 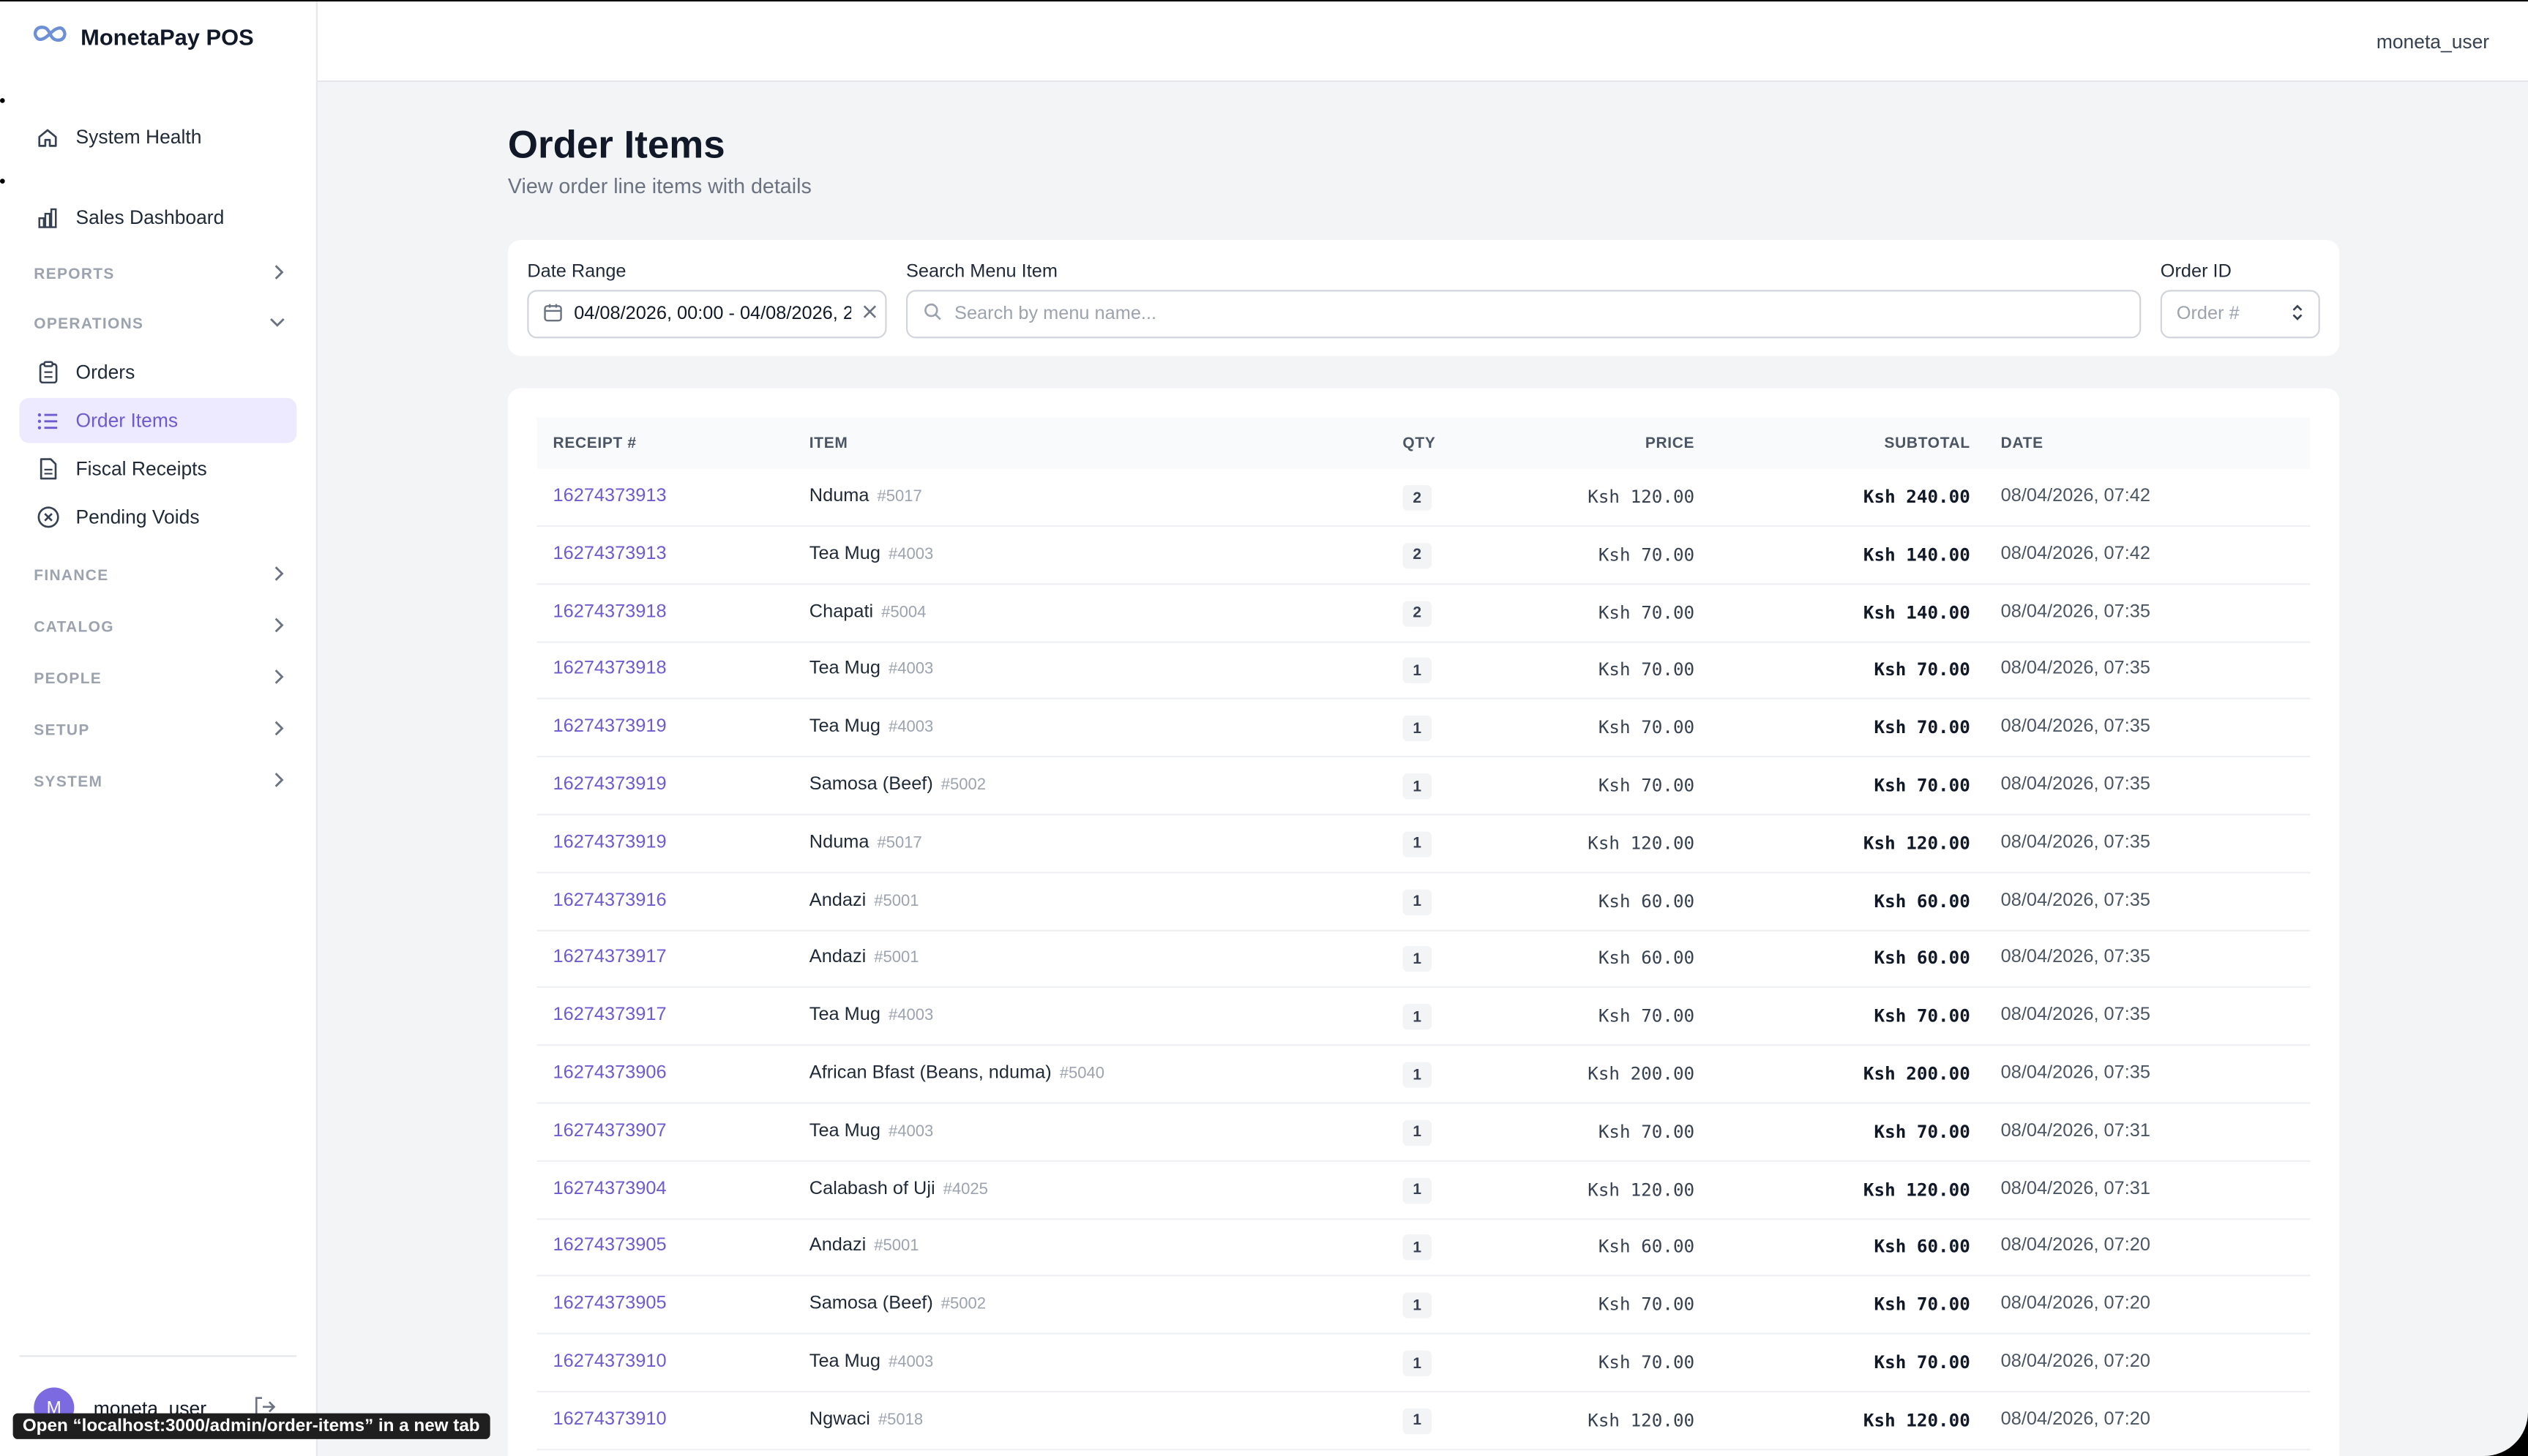 What do you see at coordinates (840, 843) in the screenshot?
I see `item-name: Nduma` at bounding box center [840, 843].